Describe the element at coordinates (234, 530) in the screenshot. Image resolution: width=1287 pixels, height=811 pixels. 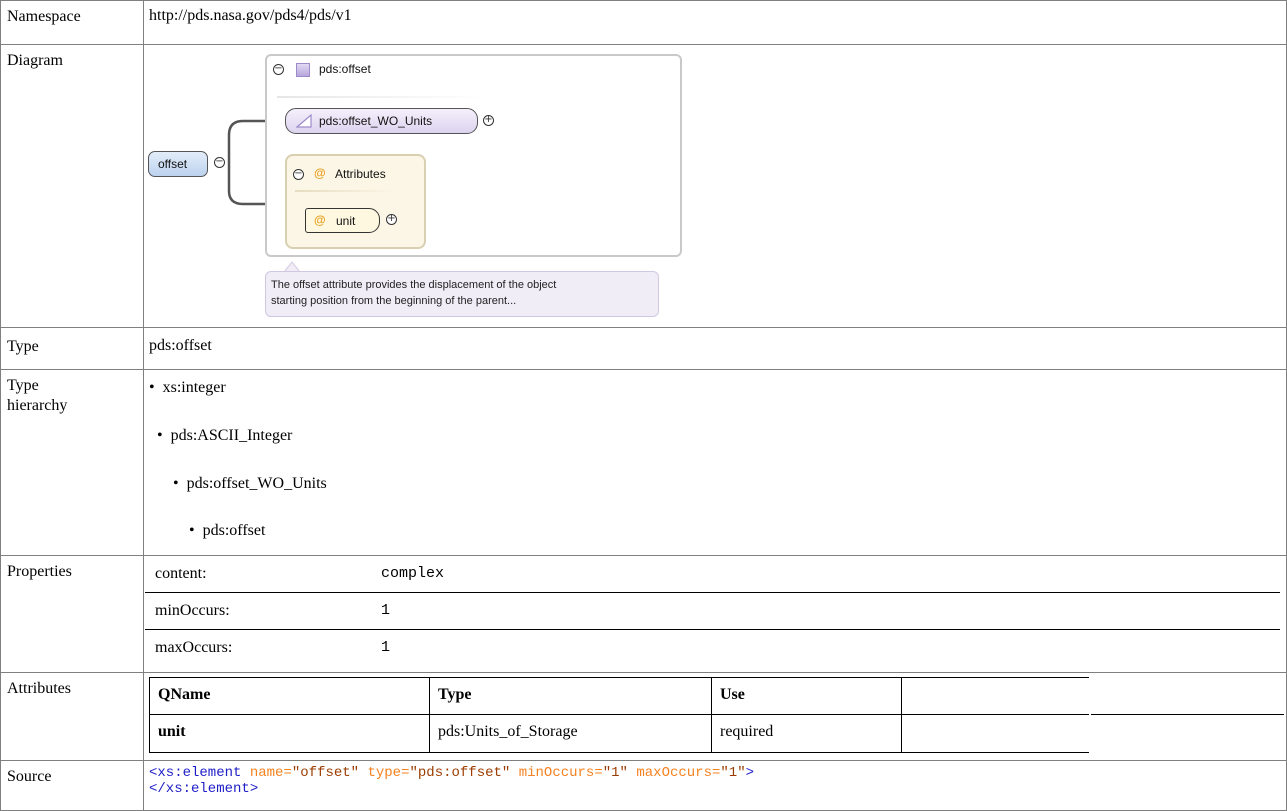
I see `hierarchy-item-label: pds:offset` at that location.